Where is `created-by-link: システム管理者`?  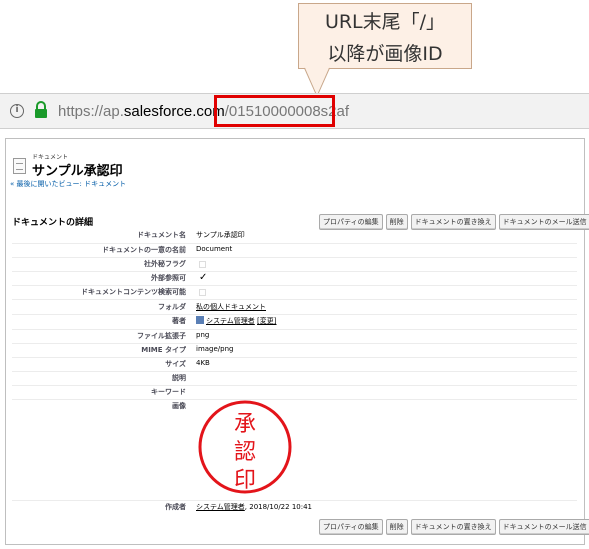 created-by-link: システム管理者 is located at coordinates (220, 507).